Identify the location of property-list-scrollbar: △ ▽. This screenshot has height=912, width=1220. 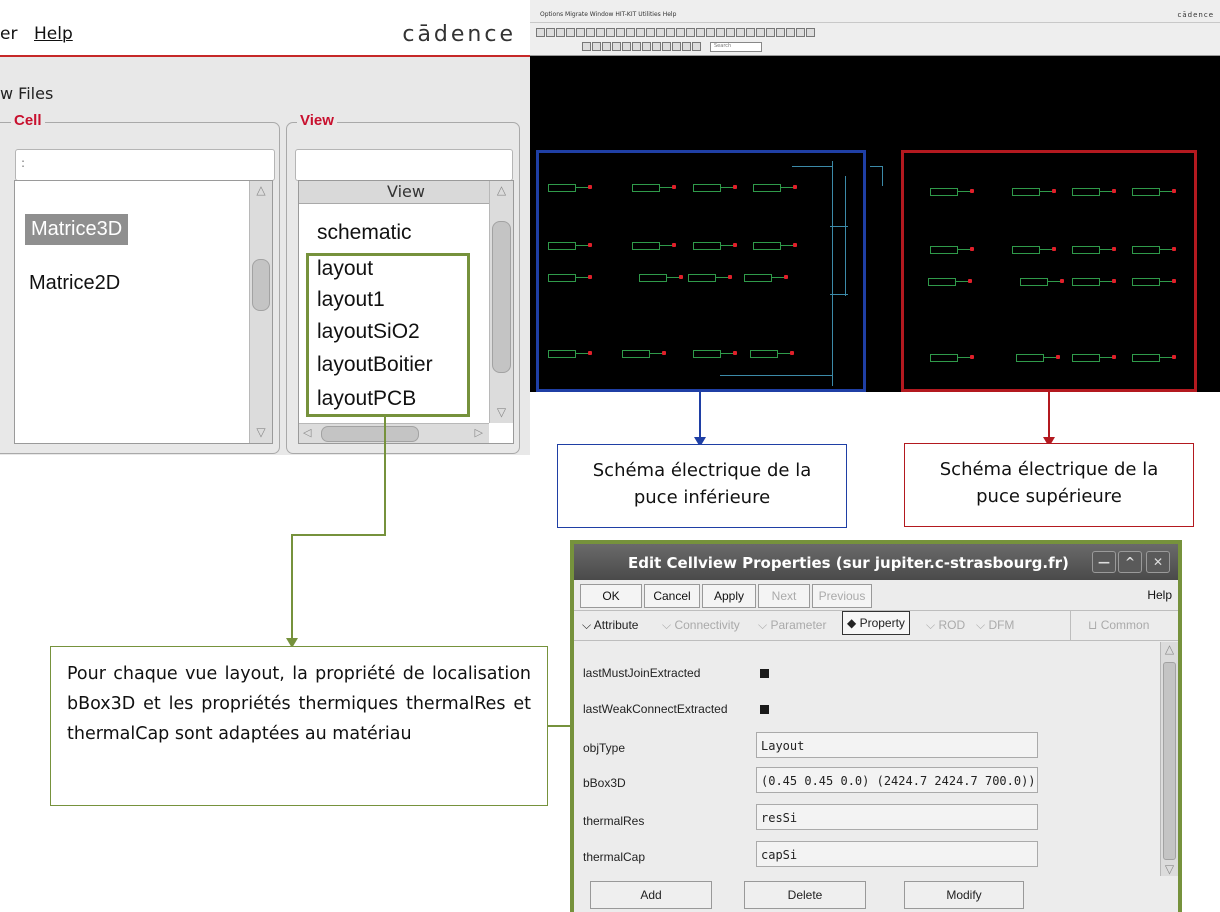
(1169, 759).